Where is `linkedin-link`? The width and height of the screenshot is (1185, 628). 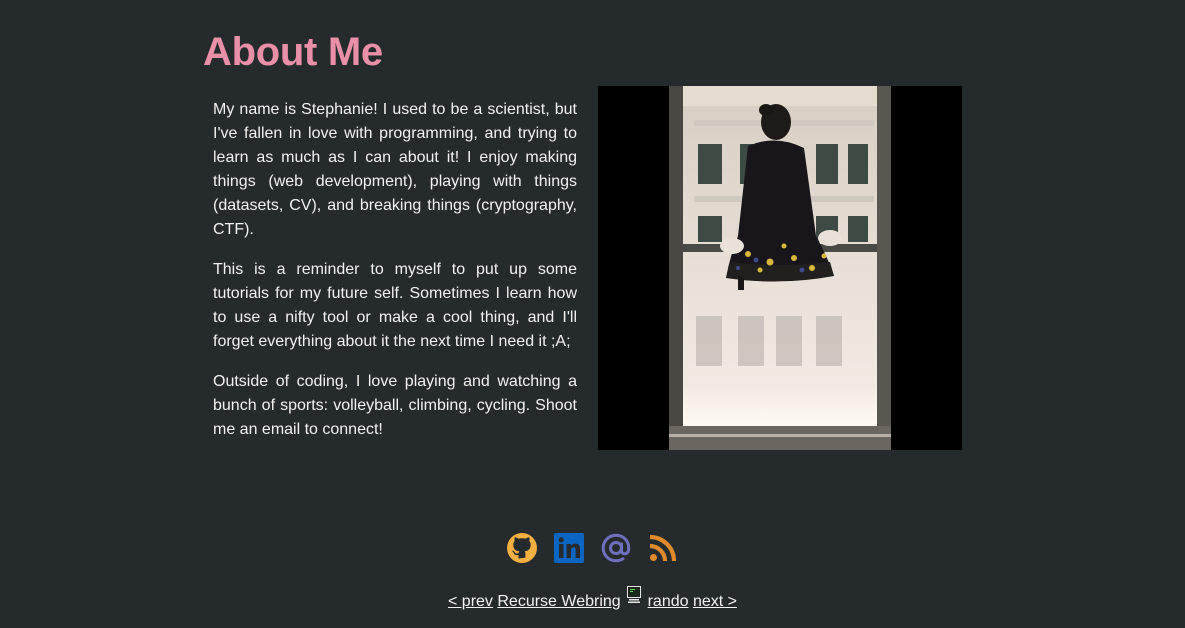
linkedin-link is located at coordinates (569, 548).